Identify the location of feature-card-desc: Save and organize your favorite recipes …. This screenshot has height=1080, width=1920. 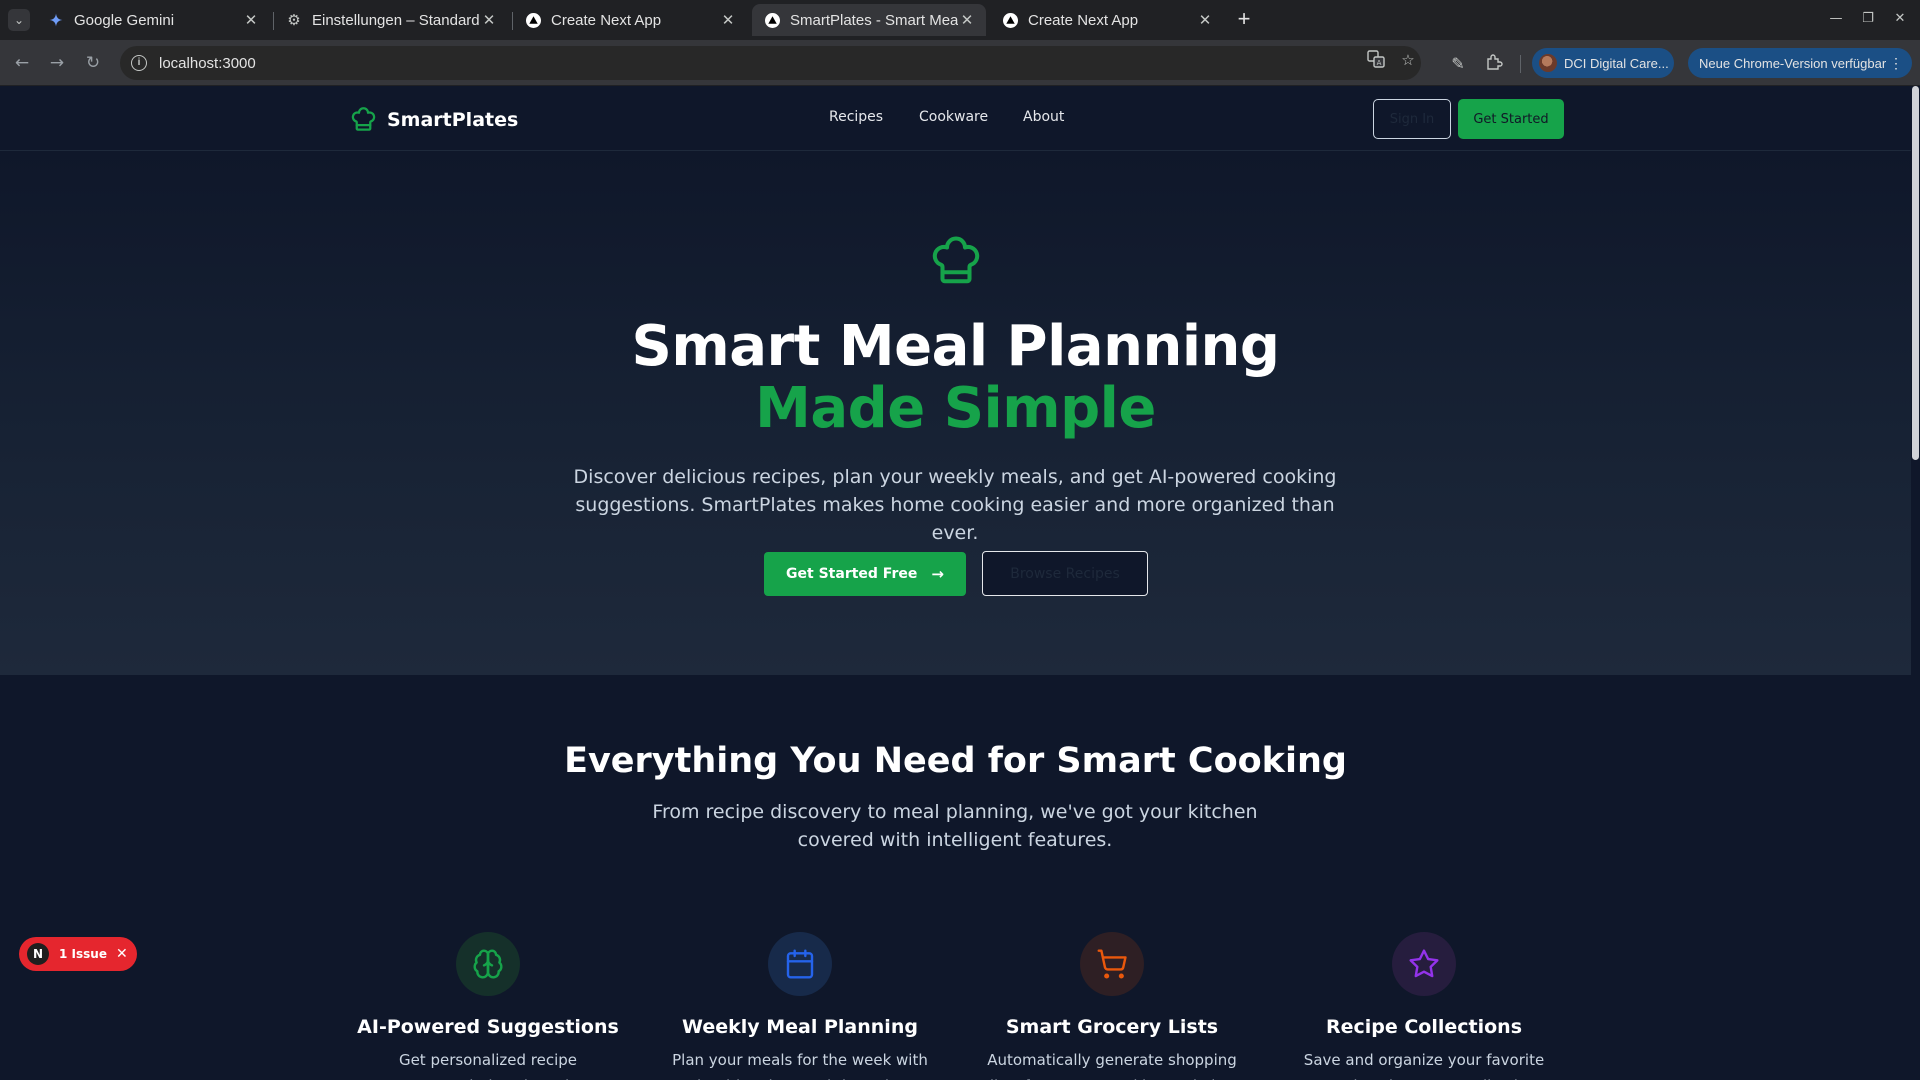
(1424, 1065).